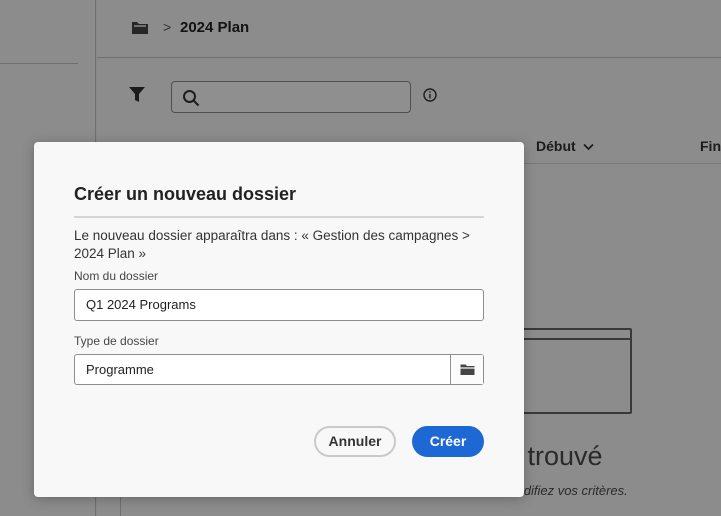 The height and width of the screenshot is (516, 721). What do you see at coordinates (279, 217) in the screenshot?
I see `dialog-divider` at bounding box center [279, 217].